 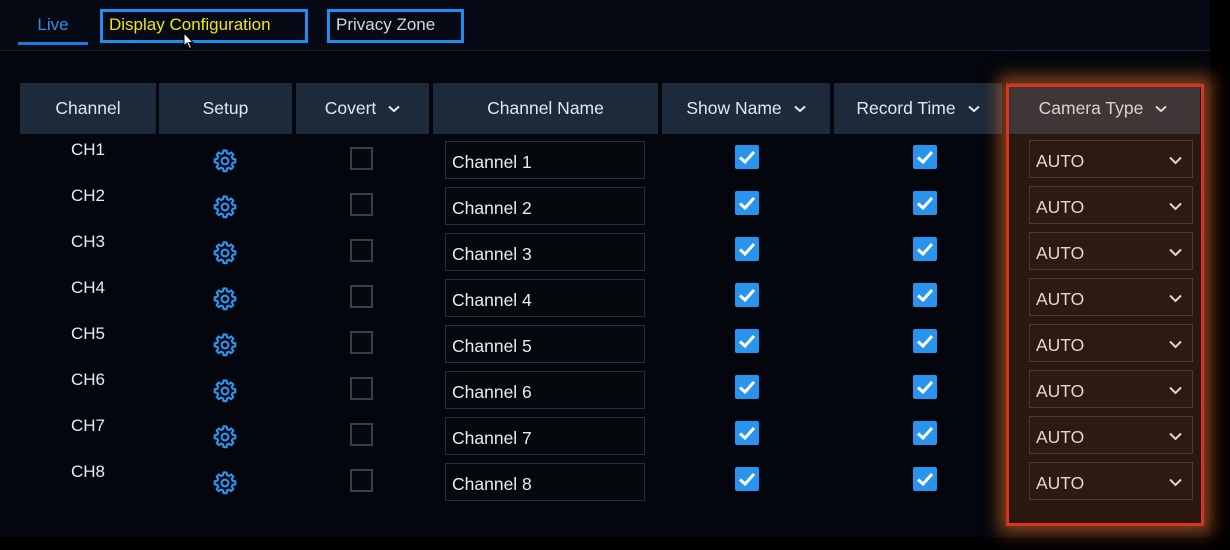 I want to click on tab-privacy-zone-label: Privacy Zone, so click(x=386, y=24).